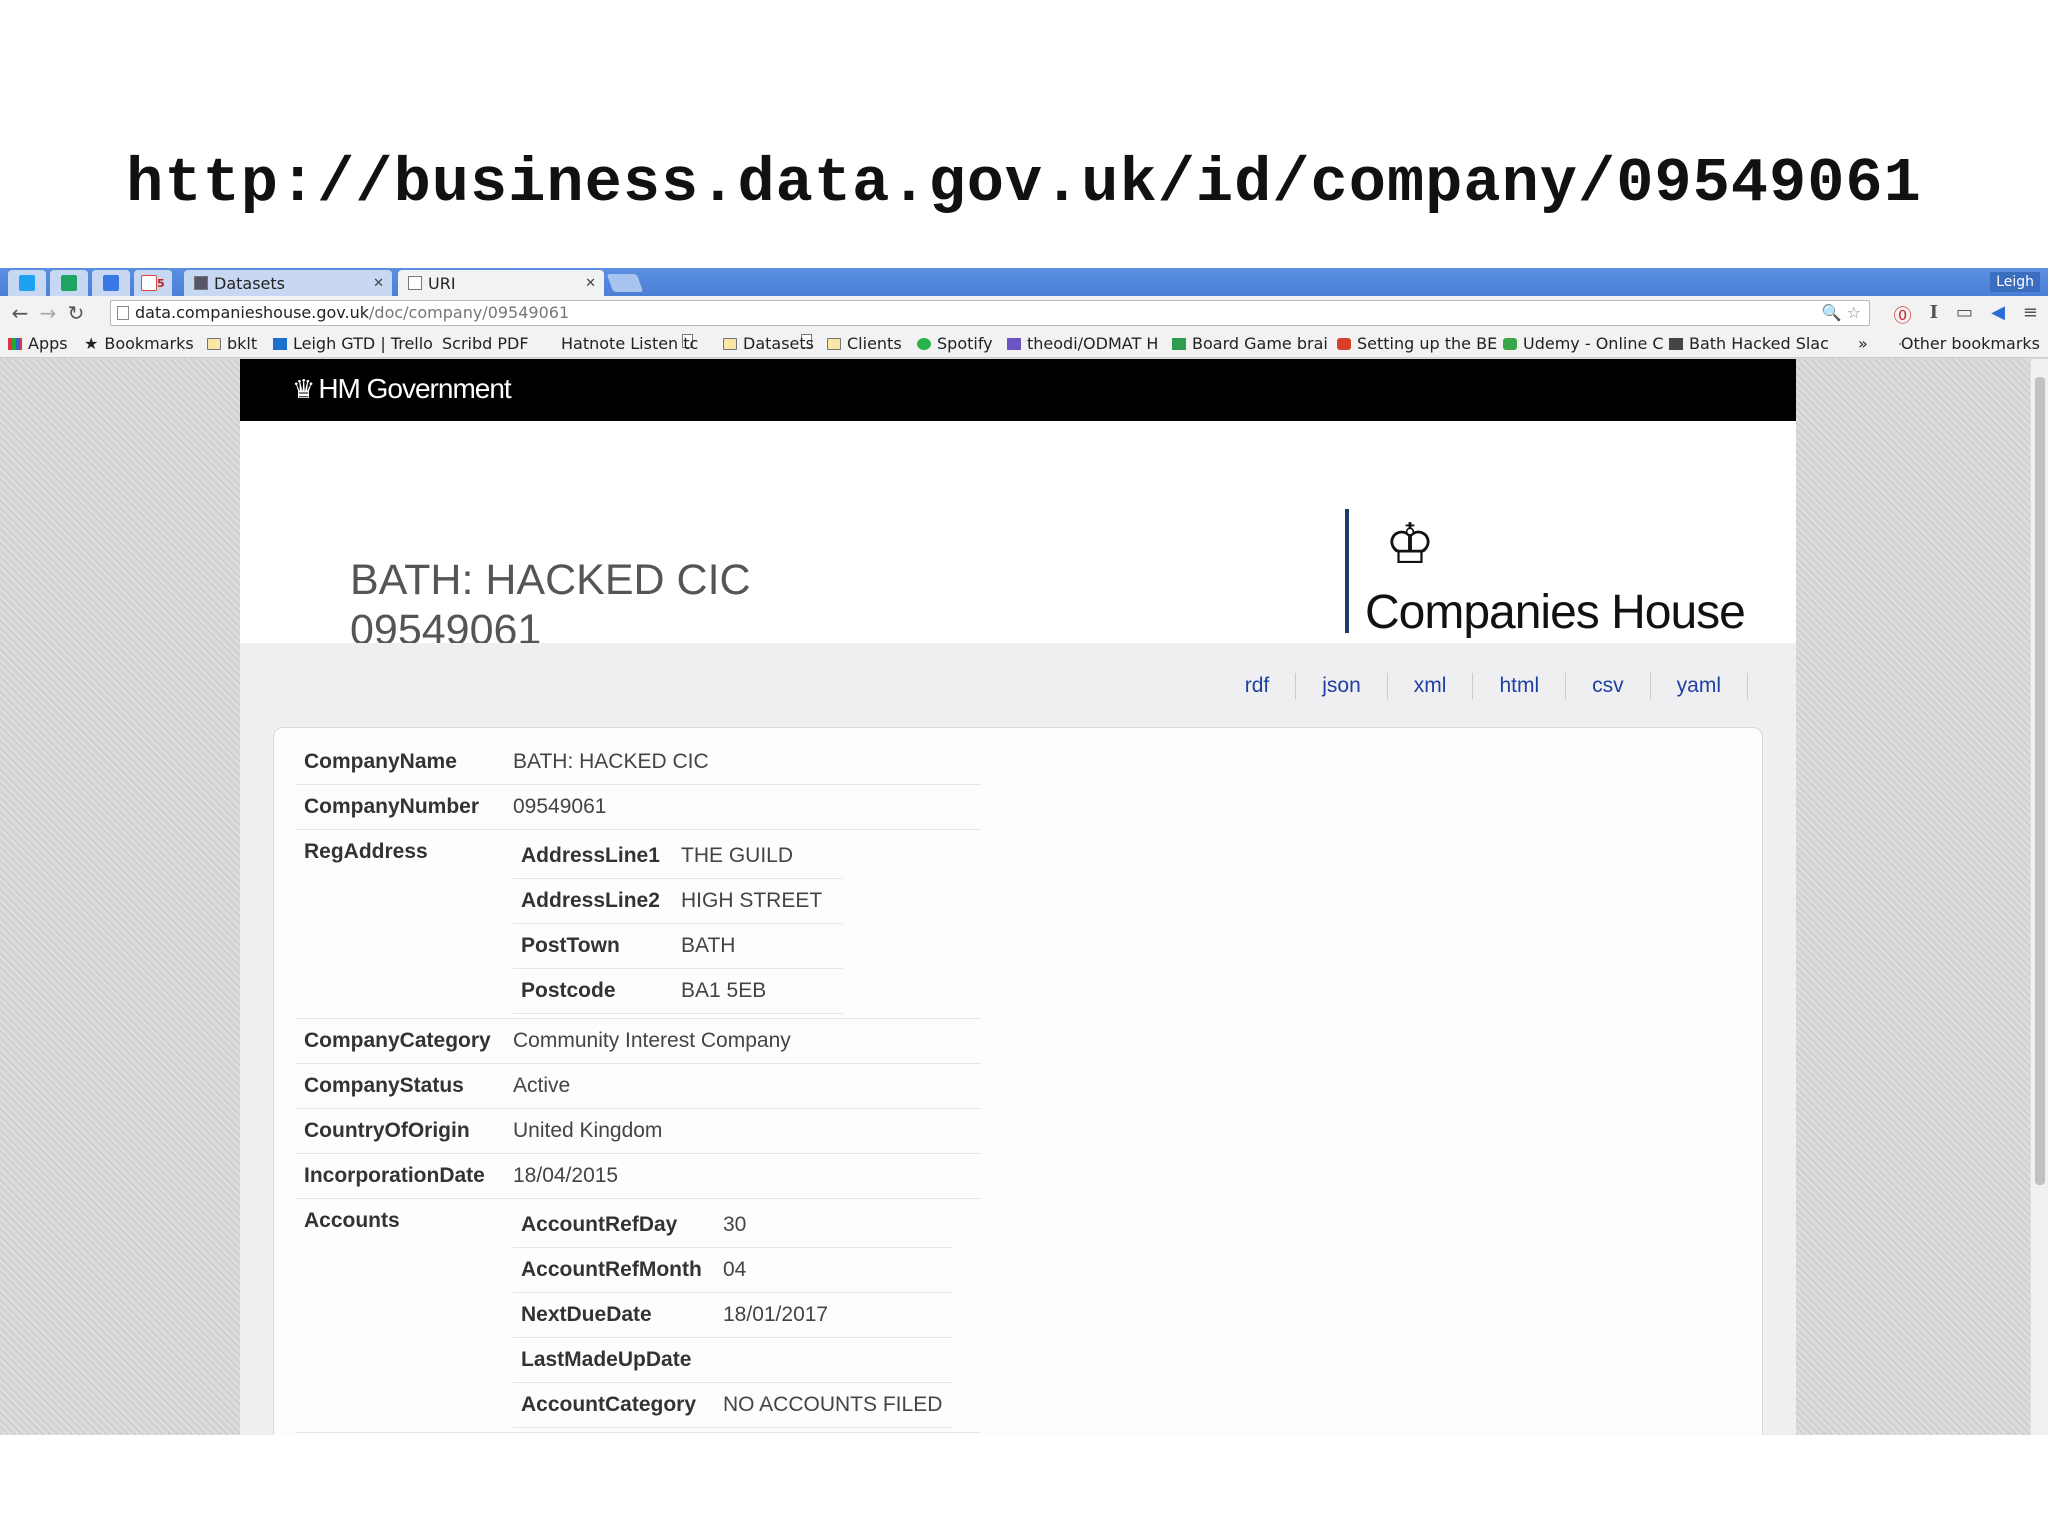 The height and width of the screenshot is (1535, 2048). Describe the element at coordinates (242, 343) in the screenshot. I see `bookmark-label: bklt` at that location.